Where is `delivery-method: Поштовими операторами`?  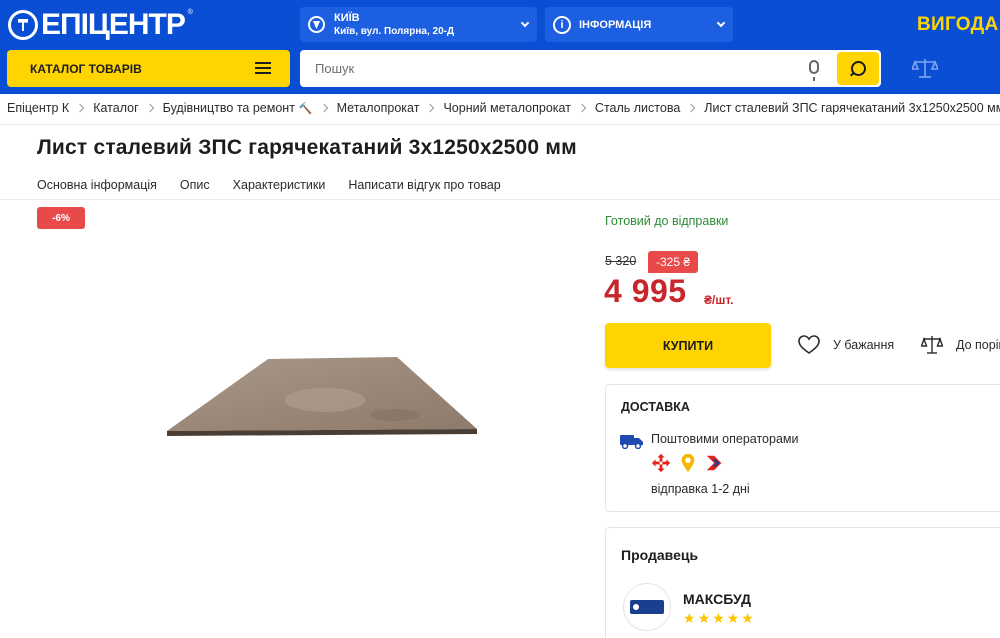
delivery-method: Поштовими операторами is located at coordinates (725, 439).